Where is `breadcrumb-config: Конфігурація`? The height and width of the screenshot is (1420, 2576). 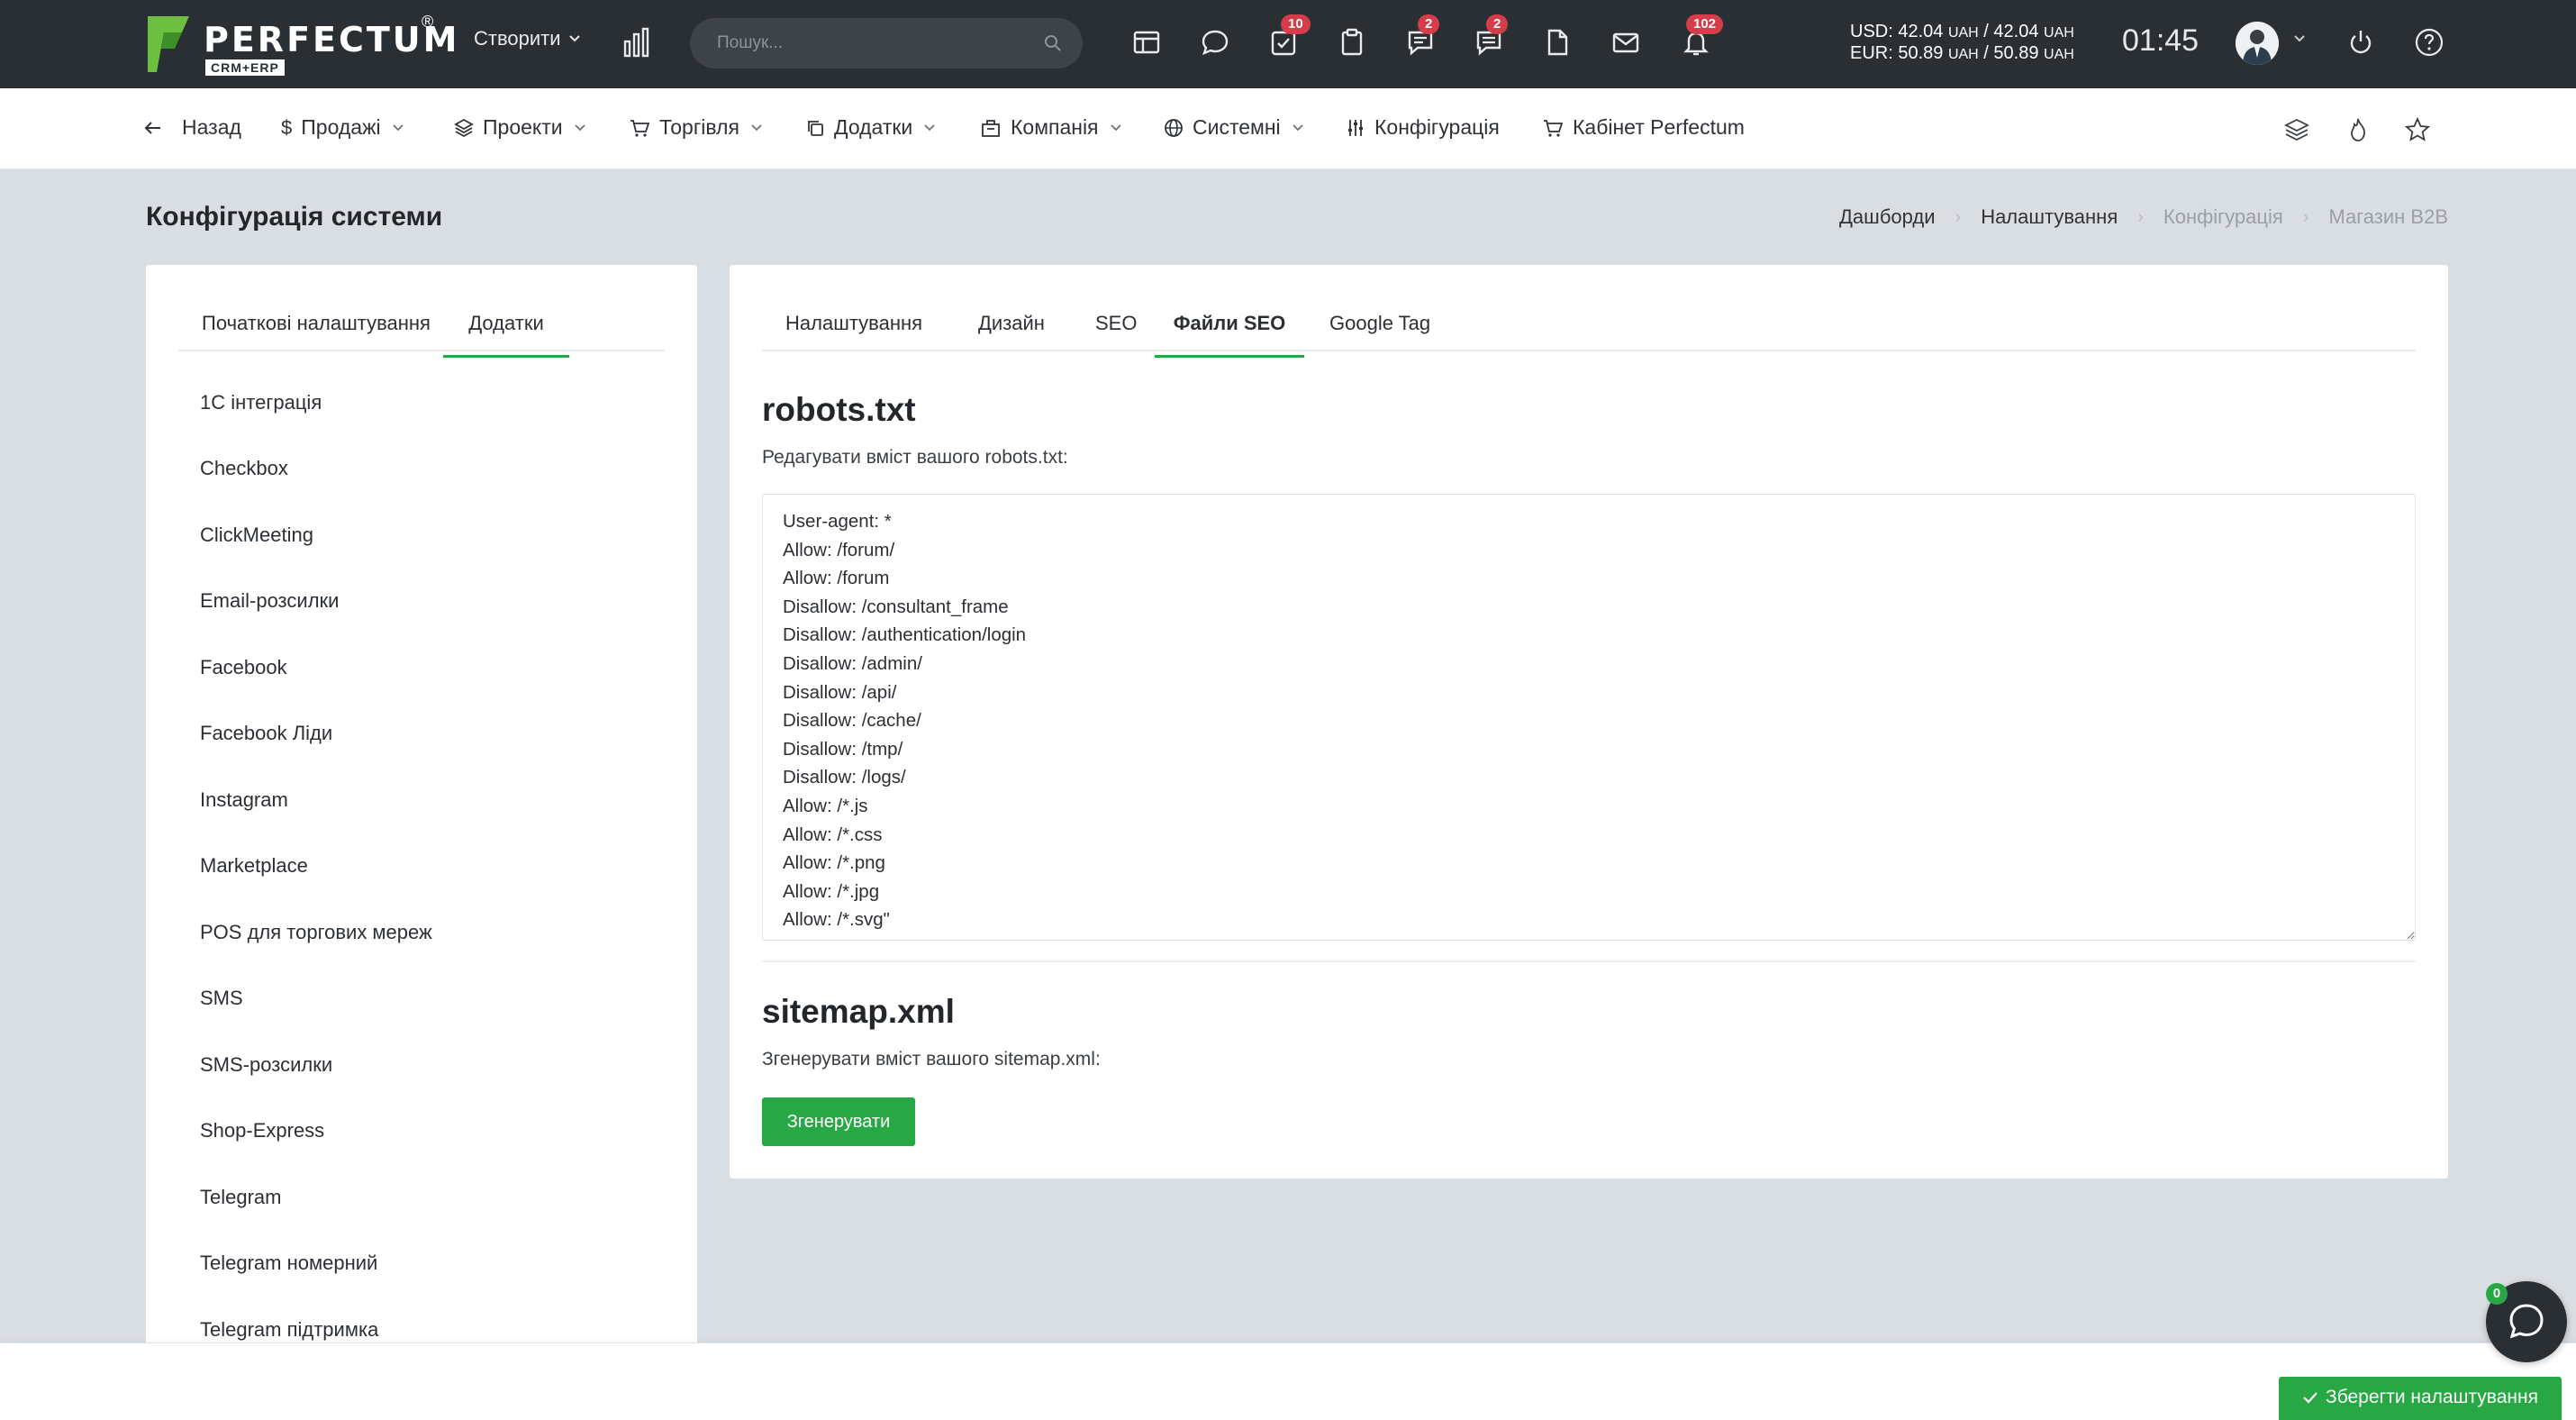 breadcrumb-config: Конфігурація is located at coordinates (2223, 217).